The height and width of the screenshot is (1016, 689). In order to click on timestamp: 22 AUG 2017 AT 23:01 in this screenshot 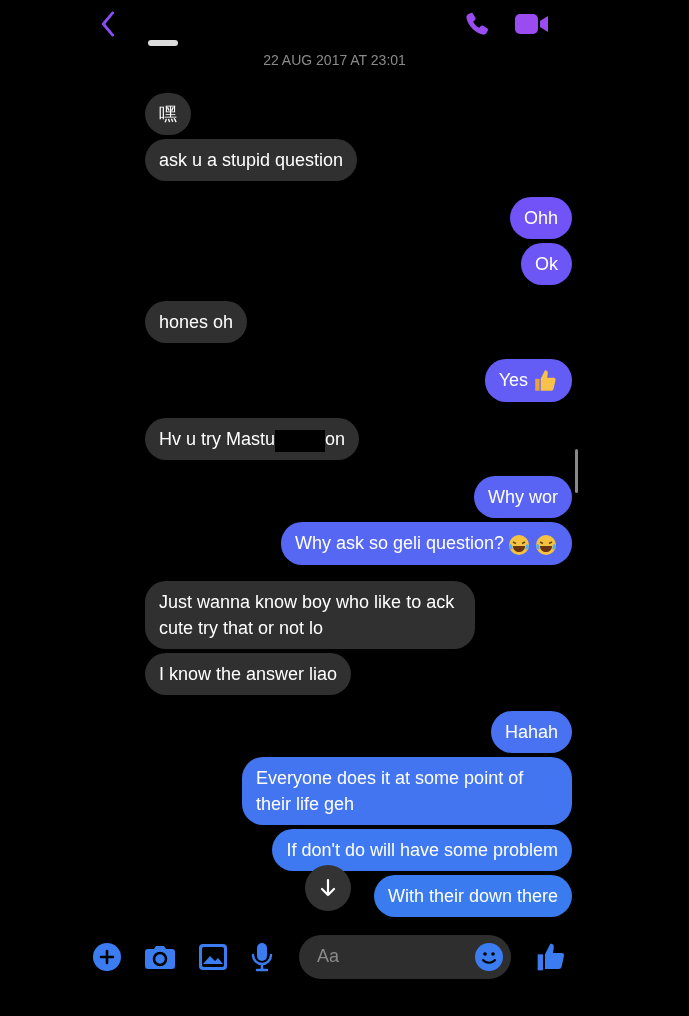, I will do `click(334, 60)`.